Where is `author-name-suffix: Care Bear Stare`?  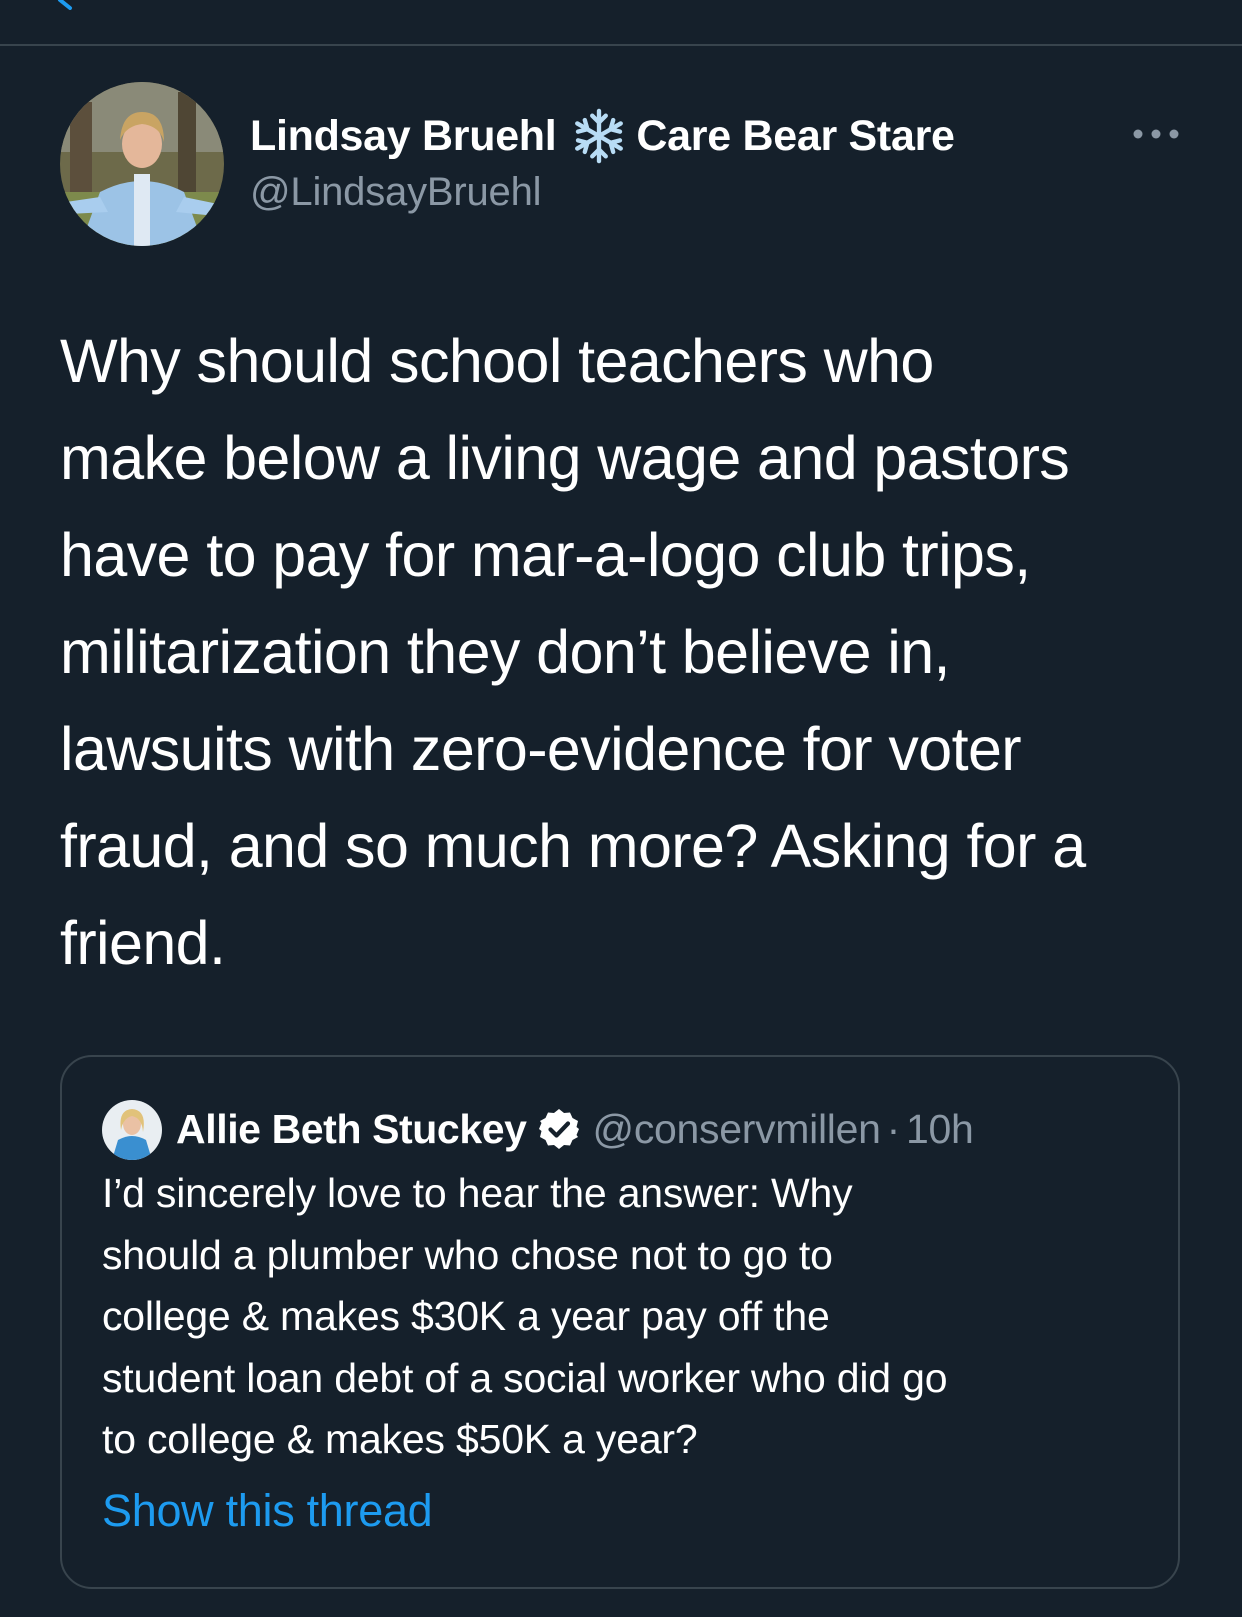
author-name-suffix: Care Bear Stare is located at coordinates (795, 135).